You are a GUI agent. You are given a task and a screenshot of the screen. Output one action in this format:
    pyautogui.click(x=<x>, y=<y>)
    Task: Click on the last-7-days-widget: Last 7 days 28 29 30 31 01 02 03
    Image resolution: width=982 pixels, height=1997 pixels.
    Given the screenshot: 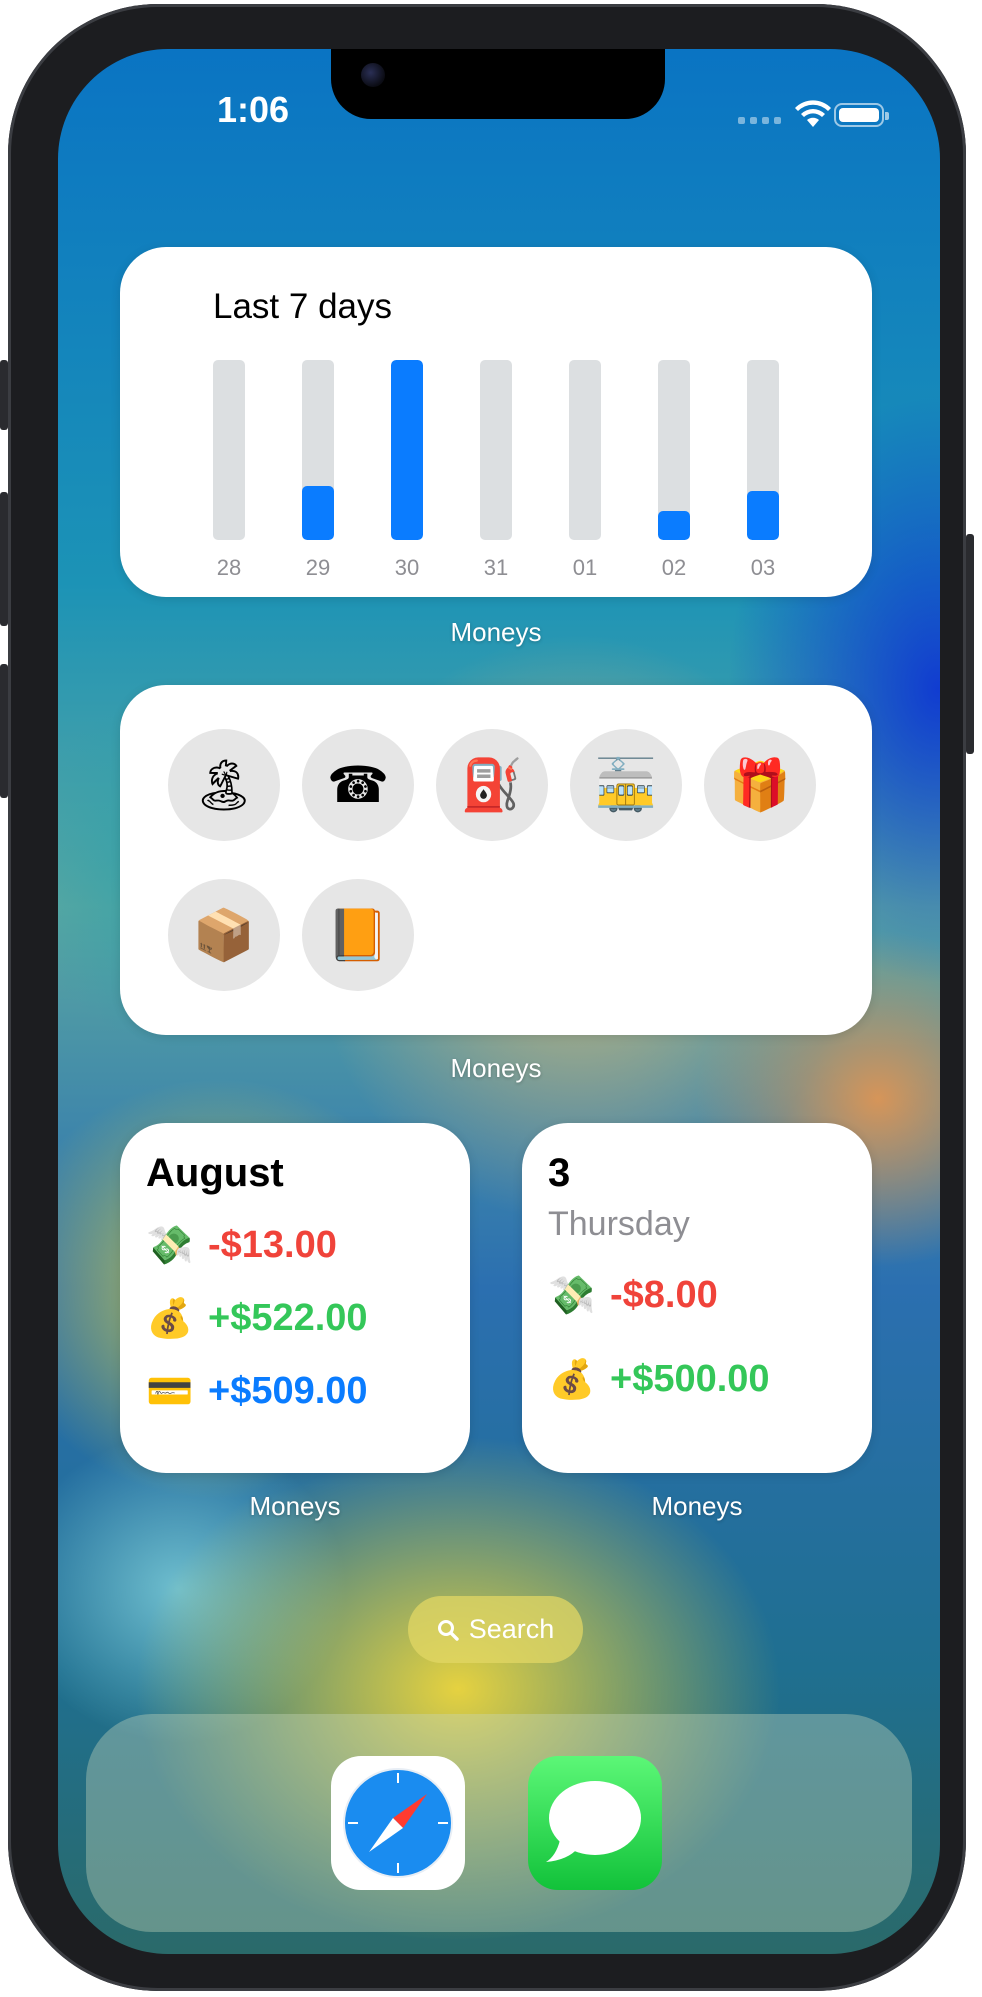 What is the action you would take?
    pyautogui.click(x=496, y=422)
    